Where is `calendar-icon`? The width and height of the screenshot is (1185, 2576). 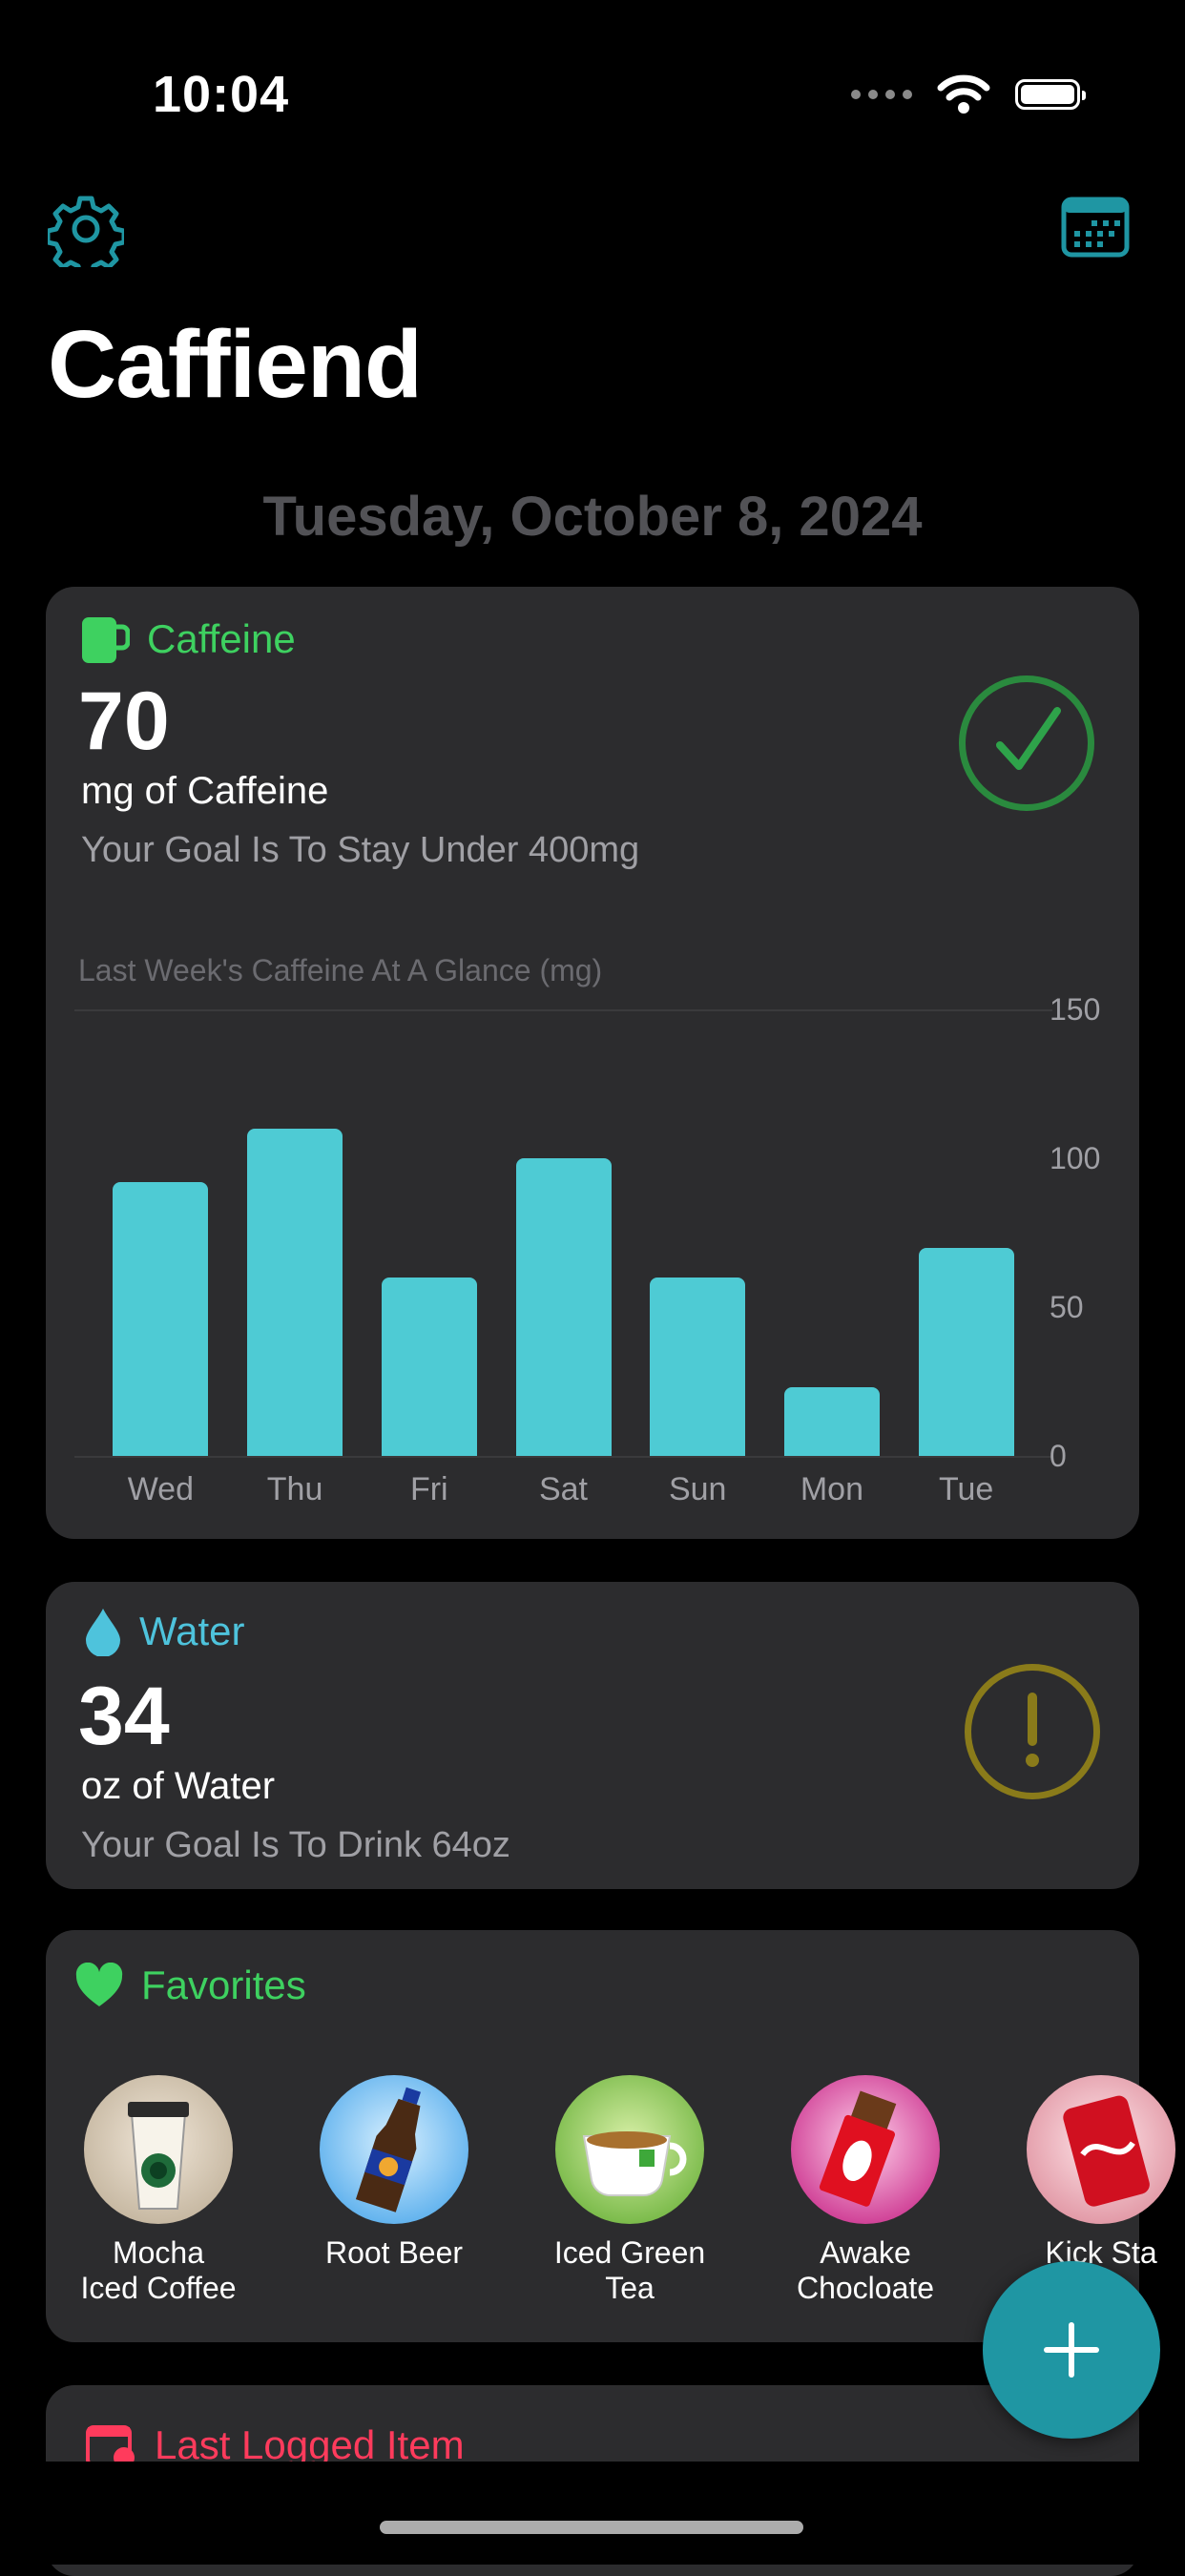 calendar-icon is located at coordinates (1095, 227).